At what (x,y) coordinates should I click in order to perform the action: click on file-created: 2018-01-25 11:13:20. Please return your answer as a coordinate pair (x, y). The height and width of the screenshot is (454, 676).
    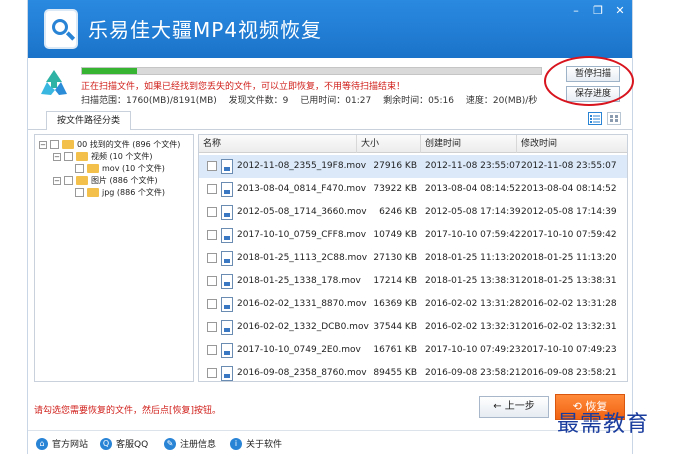
    Looking at the image, I should click on (473, 258).